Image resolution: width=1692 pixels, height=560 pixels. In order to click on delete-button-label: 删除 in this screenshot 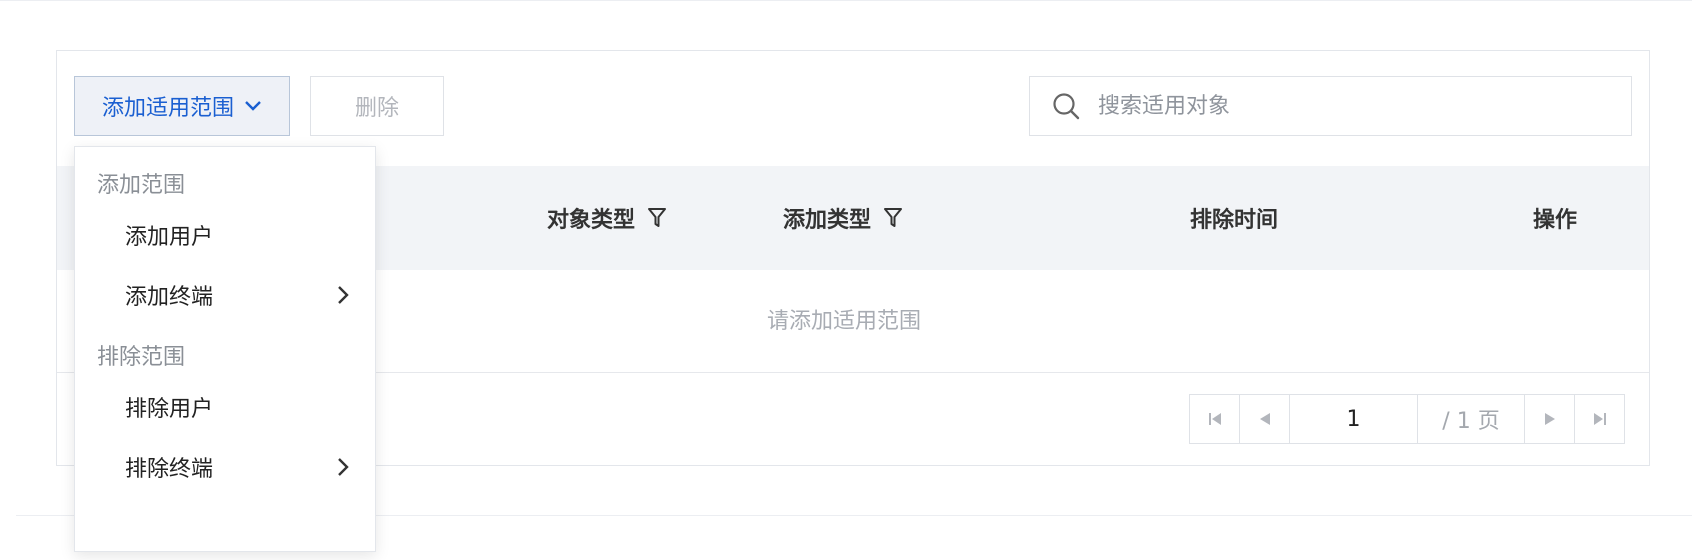, I will do `click(376, 108)`.